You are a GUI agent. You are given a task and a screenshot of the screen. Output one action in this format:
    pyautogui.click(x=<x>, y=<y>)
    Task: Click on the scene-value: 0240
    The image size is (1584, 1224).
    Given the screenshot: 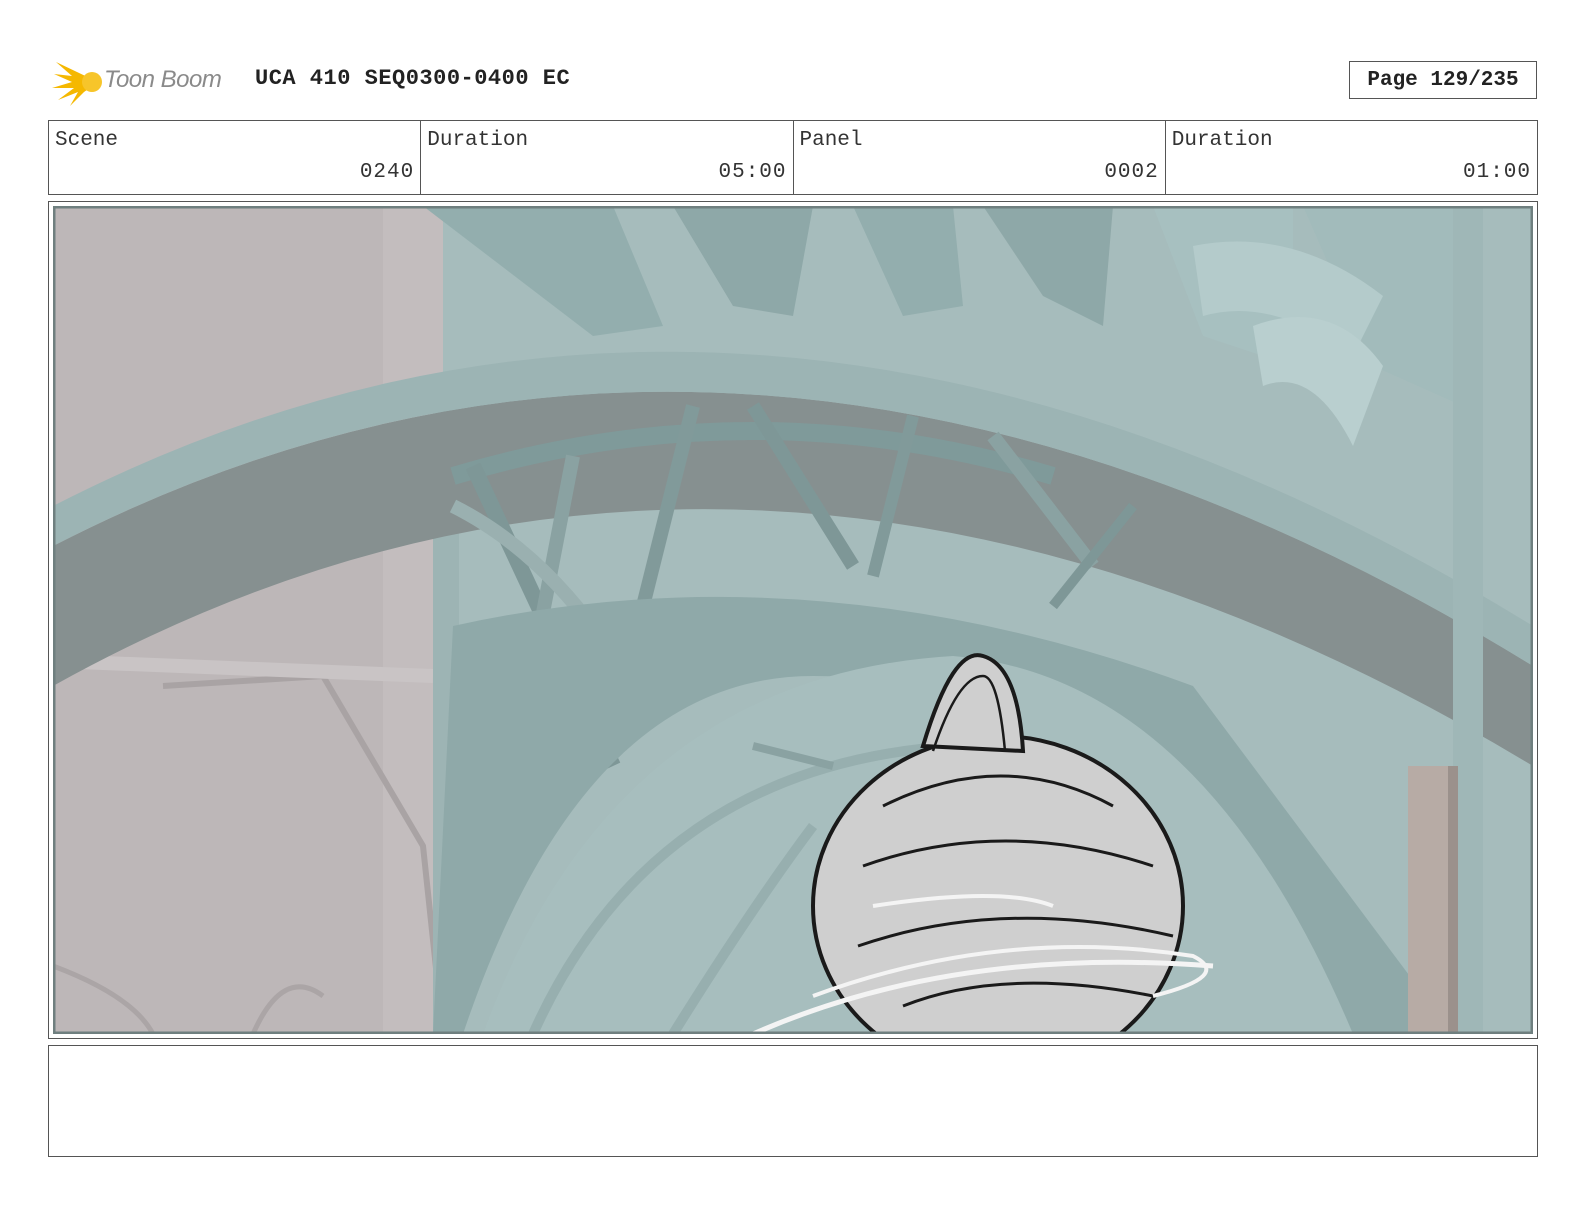 What is the action you would take?
    pyautogui.click(x=387, y=172)
    